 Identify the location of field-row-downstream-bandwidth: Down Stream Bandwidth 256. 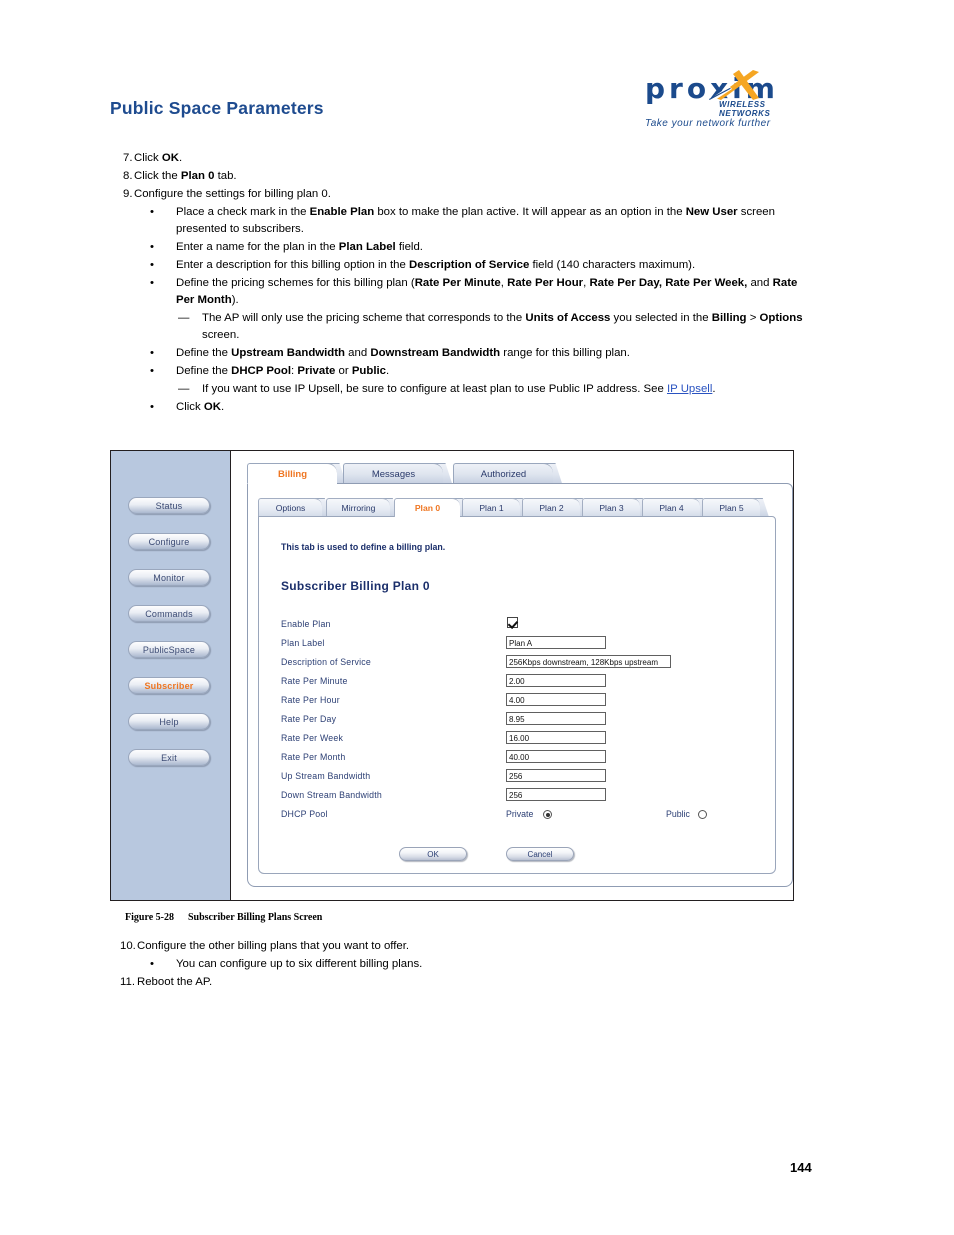
(521, 797).